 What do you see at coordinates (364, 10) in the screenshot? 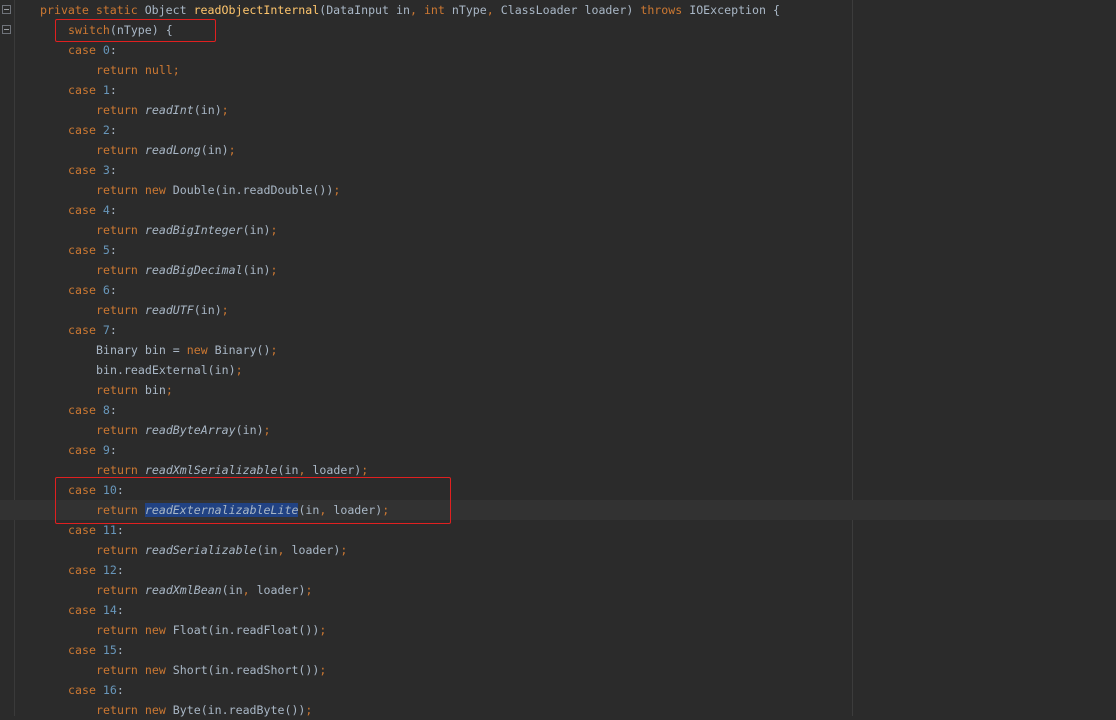
I see `code-token: (DataInput in` at bounding box center [364, 10].